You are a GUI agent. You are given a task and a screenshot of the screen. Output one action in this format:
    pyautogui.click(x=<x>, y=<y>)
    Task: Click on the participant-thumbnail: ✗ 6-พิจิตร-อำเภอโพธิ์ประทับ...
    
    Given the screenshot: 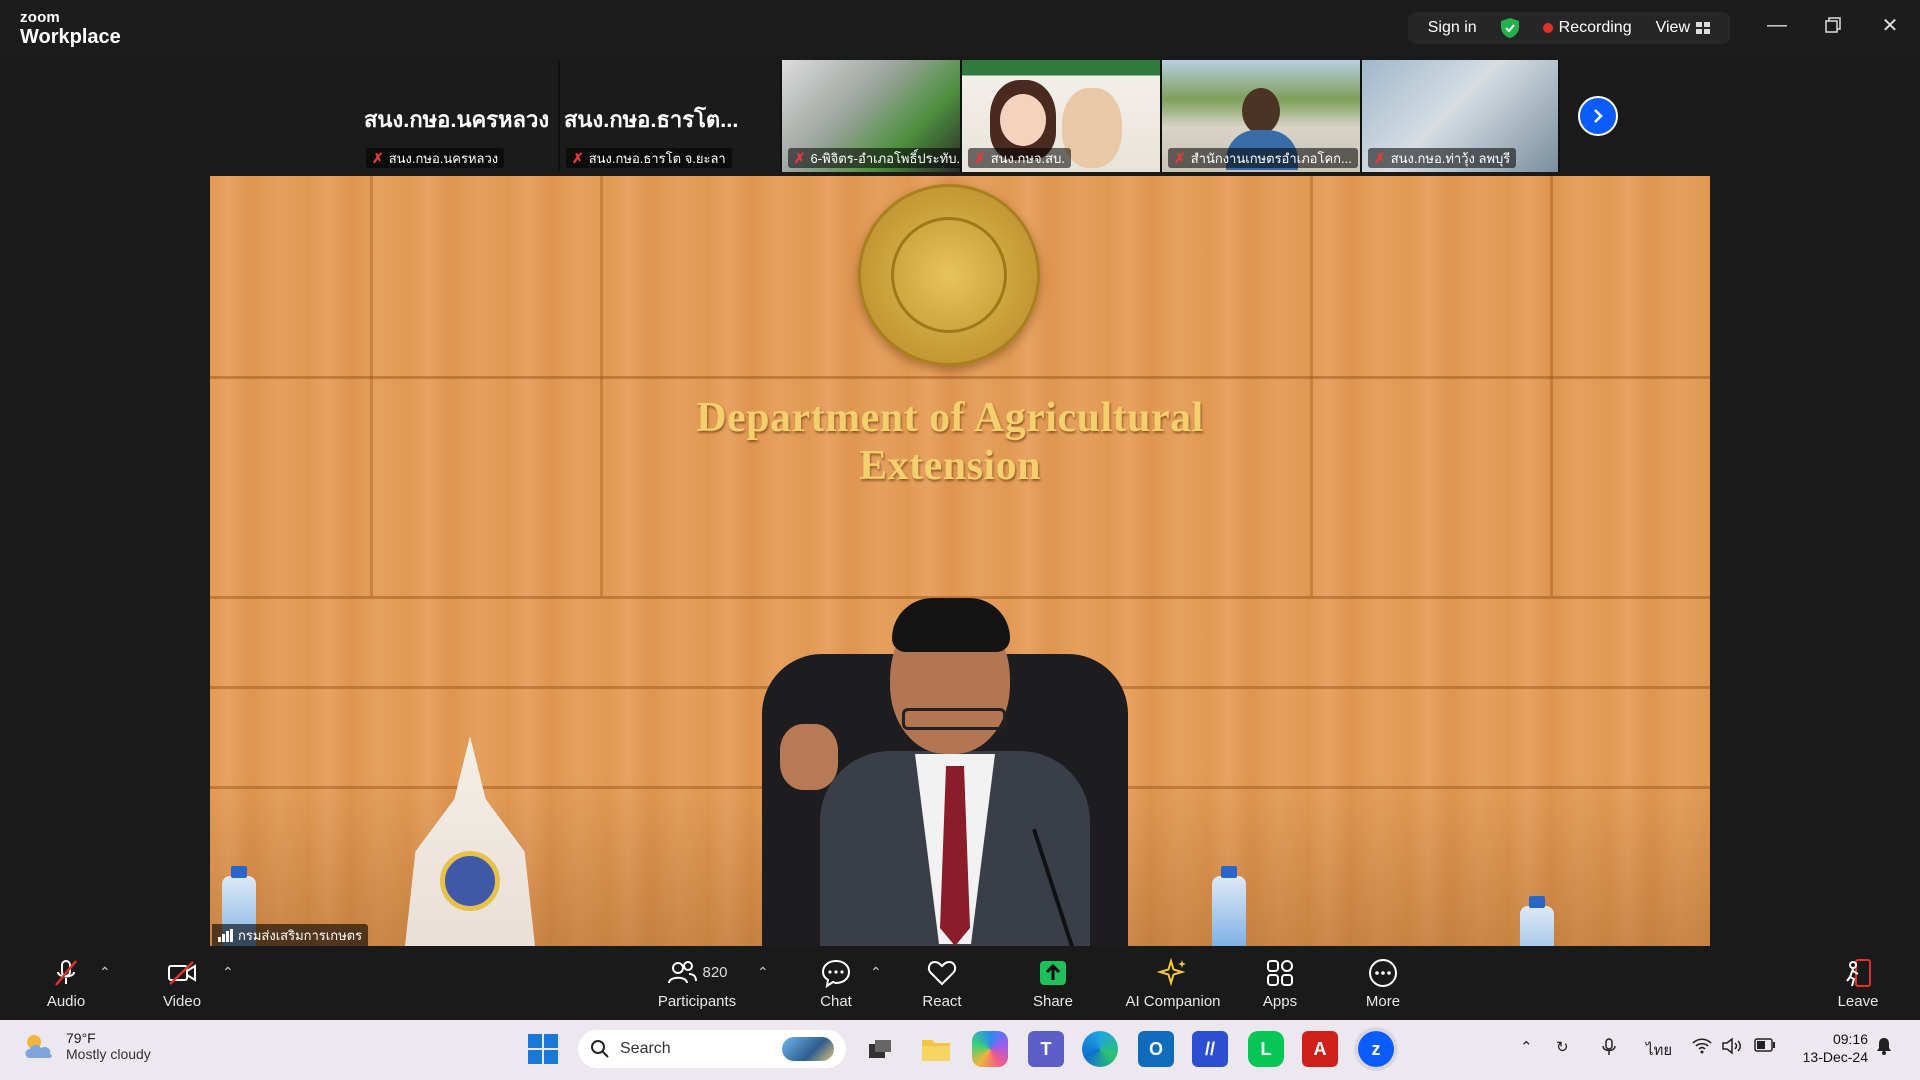 What is the action you would take?
    pyautogui.click(x=871, y=116)
    